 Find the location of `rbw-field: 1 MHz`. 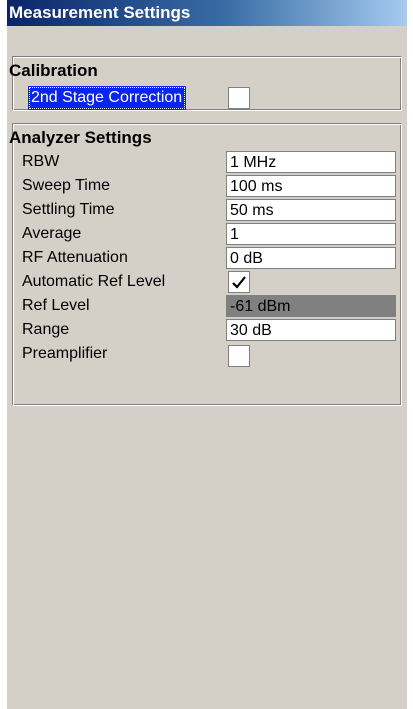

rbw-field: 1 MHz is located at coordinates (311, 162).